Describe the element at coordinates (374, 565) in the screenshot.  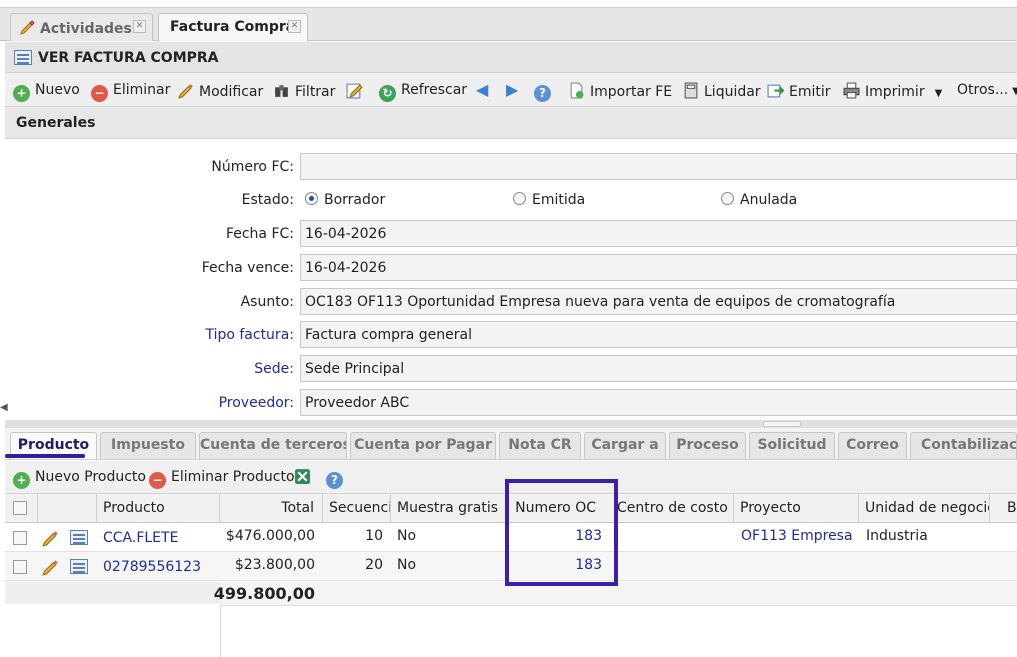
I see `row-secuencia: 20` at that location.